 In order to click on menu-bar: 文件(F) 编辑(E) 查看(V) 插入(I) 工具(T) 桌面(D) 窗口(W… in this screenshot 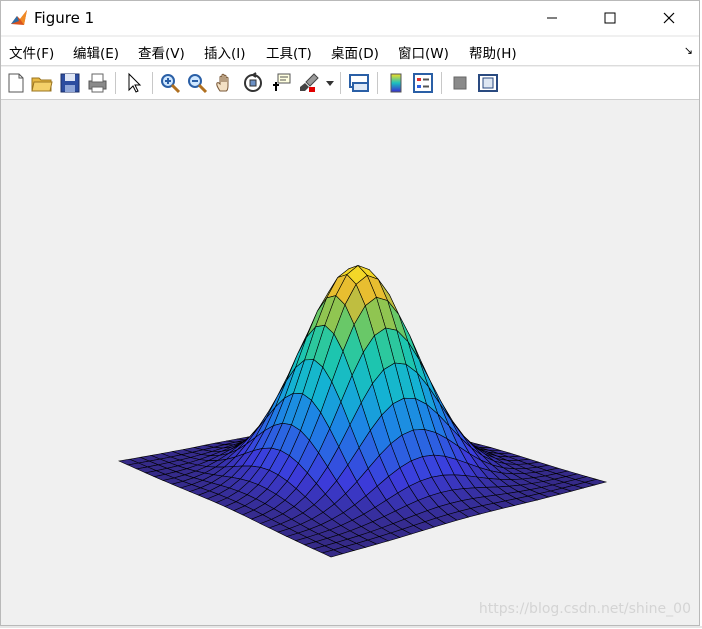, I will do `click(350, 51)`.